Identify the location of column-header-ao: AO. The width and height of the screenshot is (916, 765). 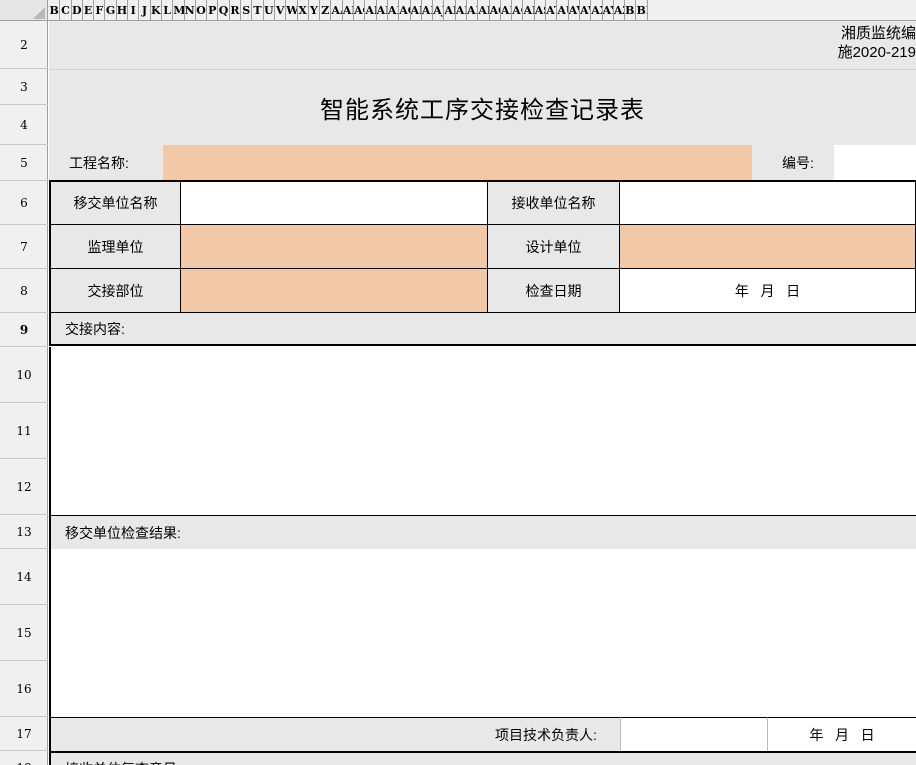
(495, 10).